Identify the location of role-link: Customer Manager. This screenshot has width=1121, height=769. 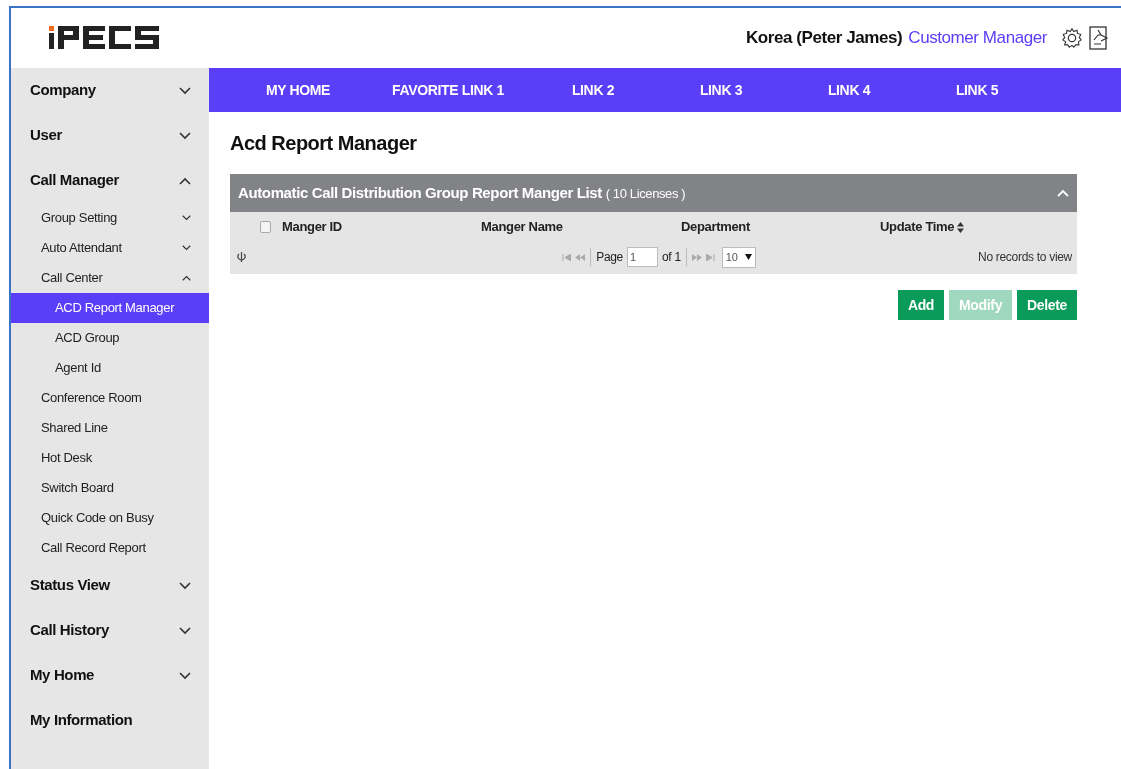
(977, 38).